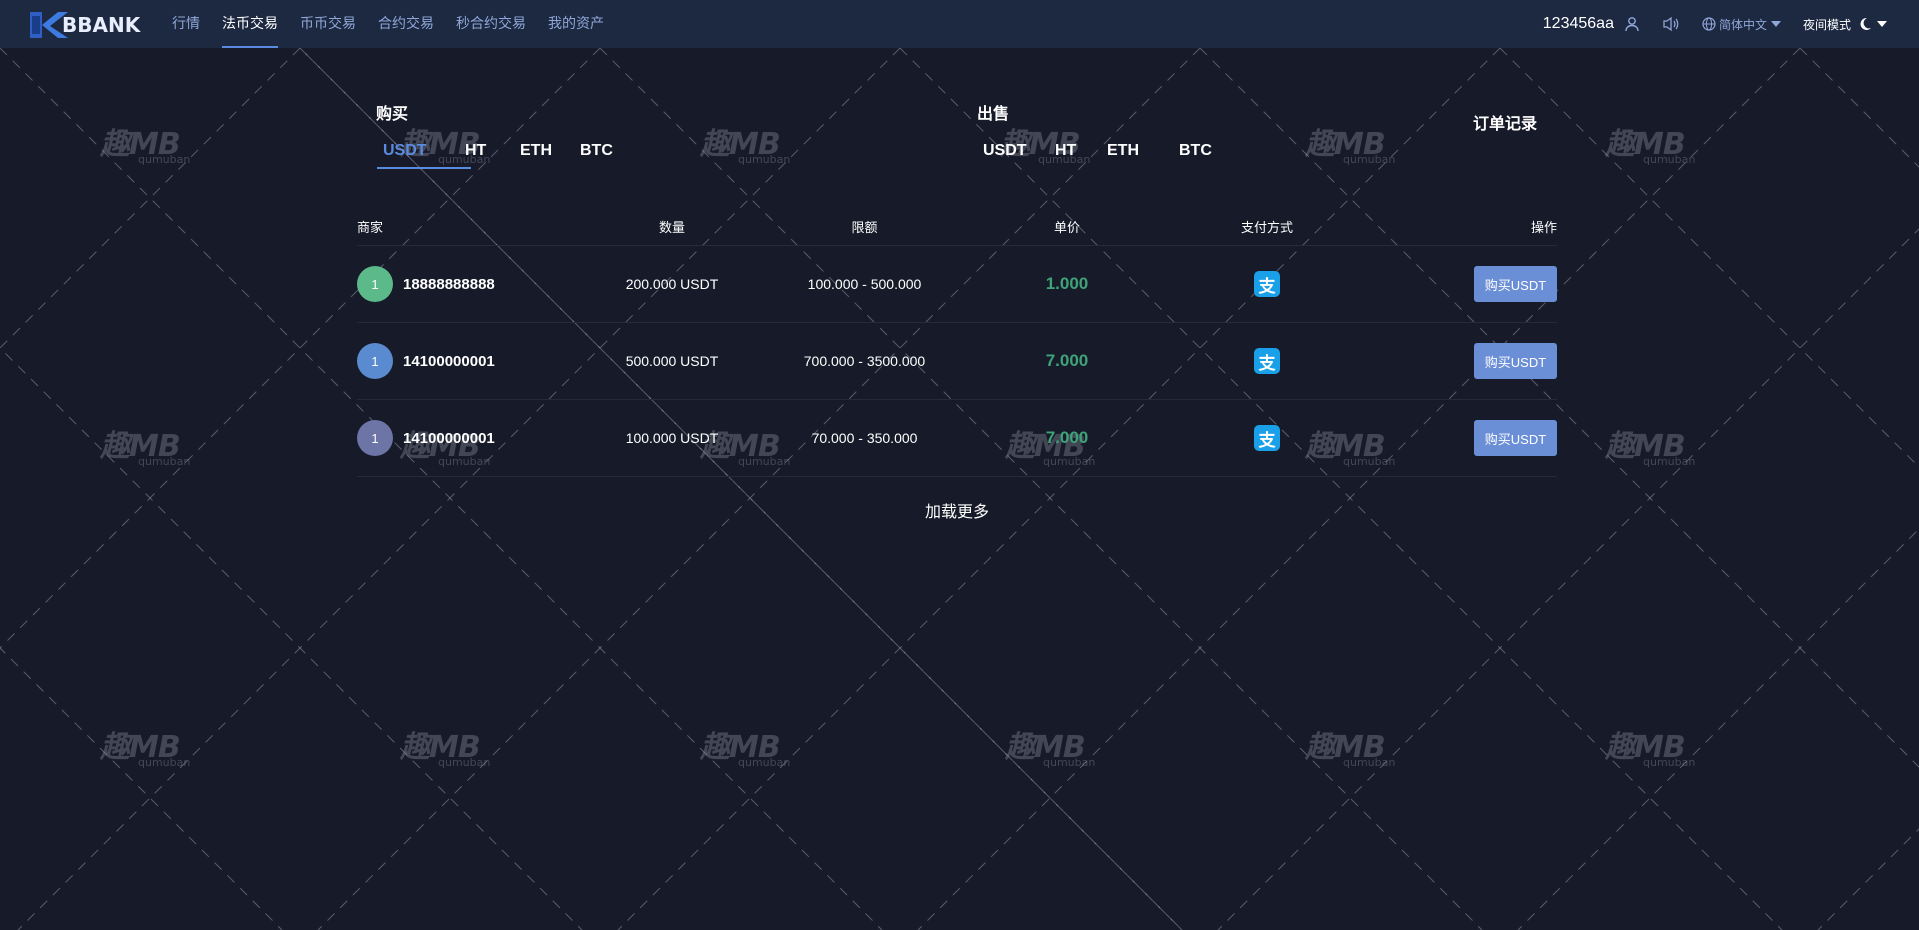 The height and width of the screenshot is (930, 1919). I want to click on col-payment: 支付方式, so click(1266, 227).